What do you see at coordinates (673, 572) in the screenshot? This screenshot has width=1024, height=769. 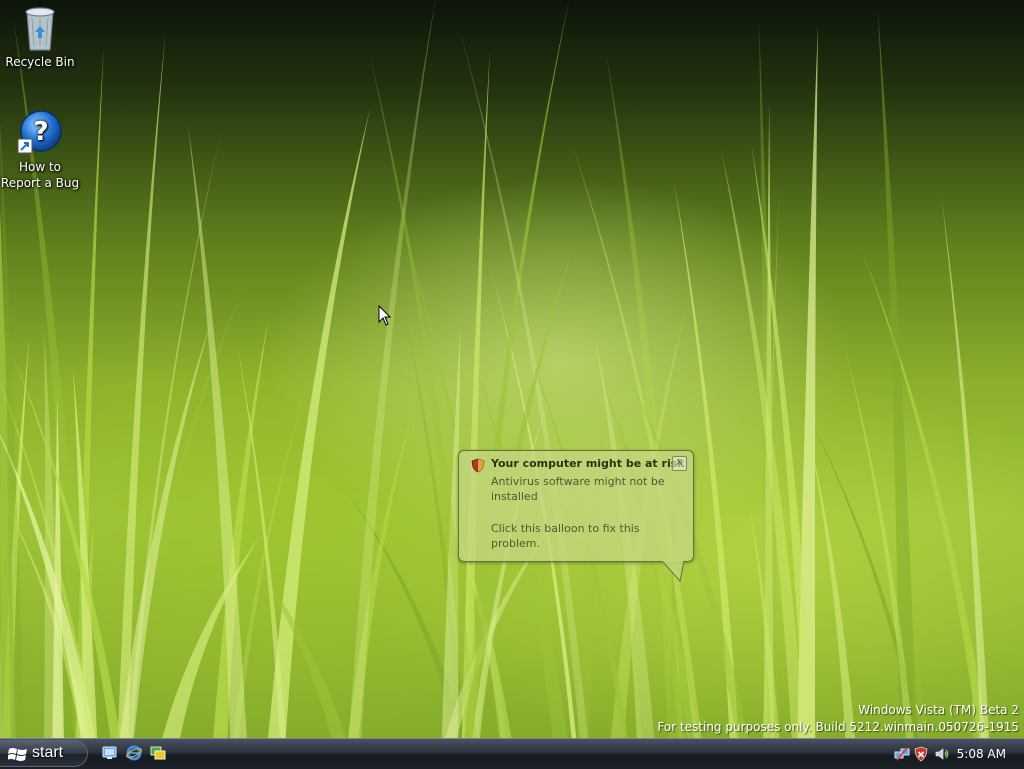 I see `balloon-tail` at bounding box center [673, 572].